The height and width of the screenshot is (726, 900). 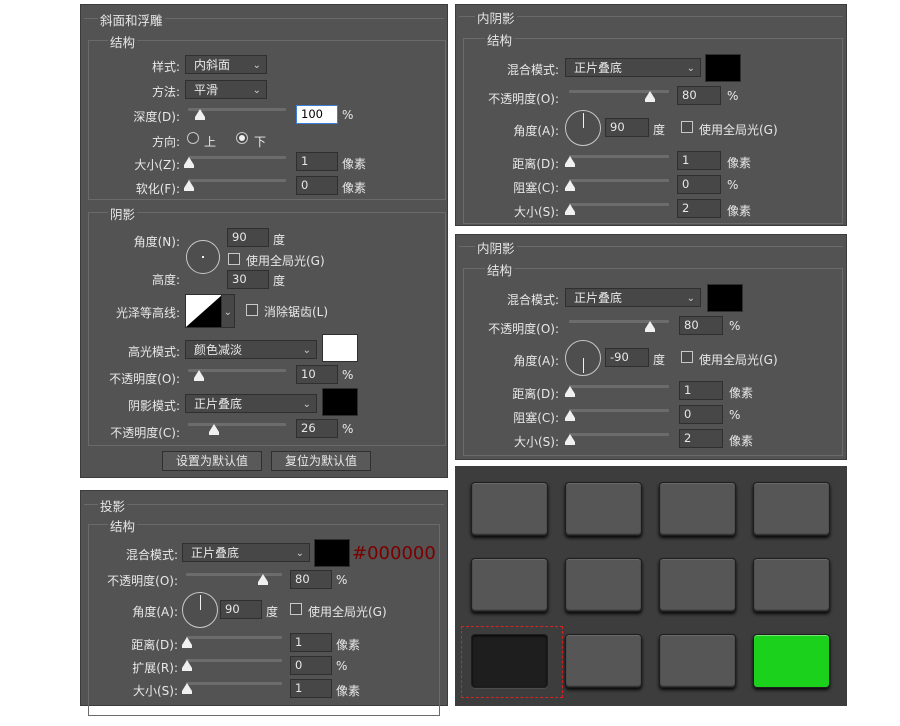 I want to click on inner1-distance-track, so click(x=619, y=156).